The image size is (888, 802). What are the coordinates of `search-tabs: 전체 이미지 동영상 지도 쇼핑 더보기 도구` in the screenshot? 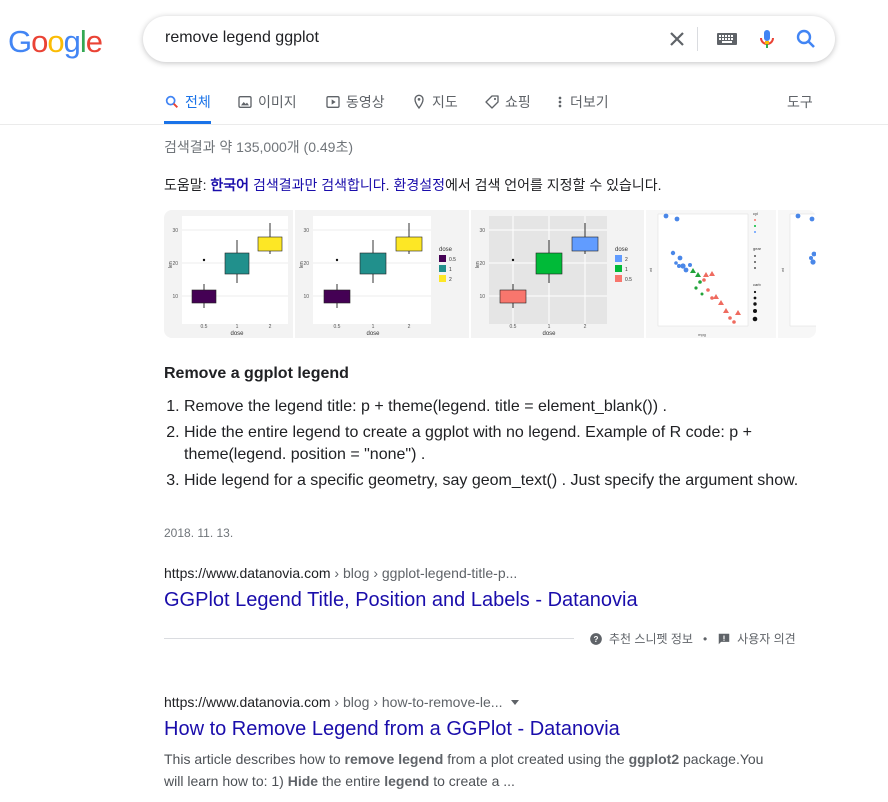 It's located at (444, 104).